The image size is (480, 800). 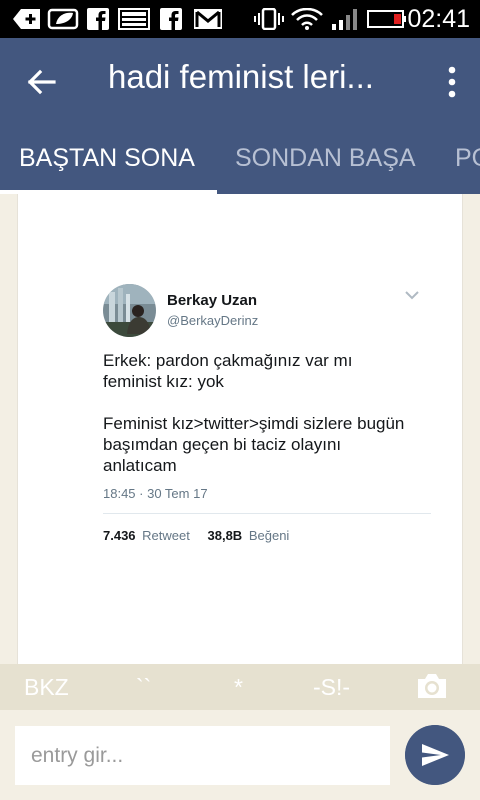 I want to click on quote-button: ``, so click(x=143, y=687).